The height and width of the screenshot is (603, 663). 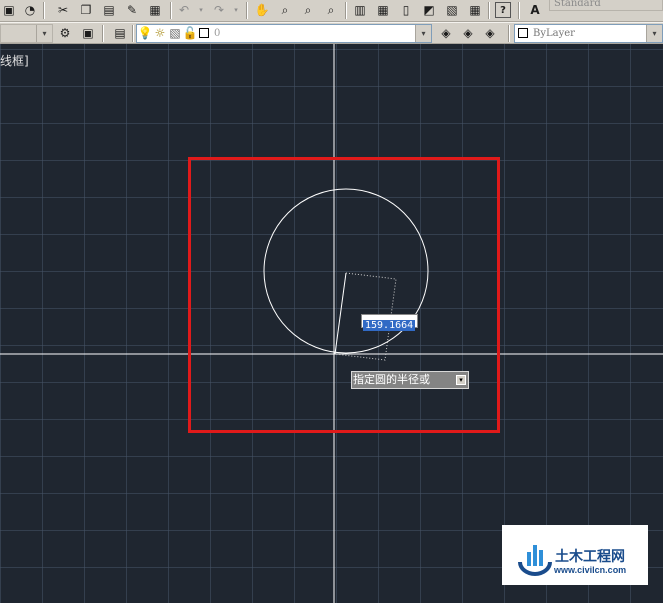 I want to click on logo-mark-icon, so click(x=535, y=560).